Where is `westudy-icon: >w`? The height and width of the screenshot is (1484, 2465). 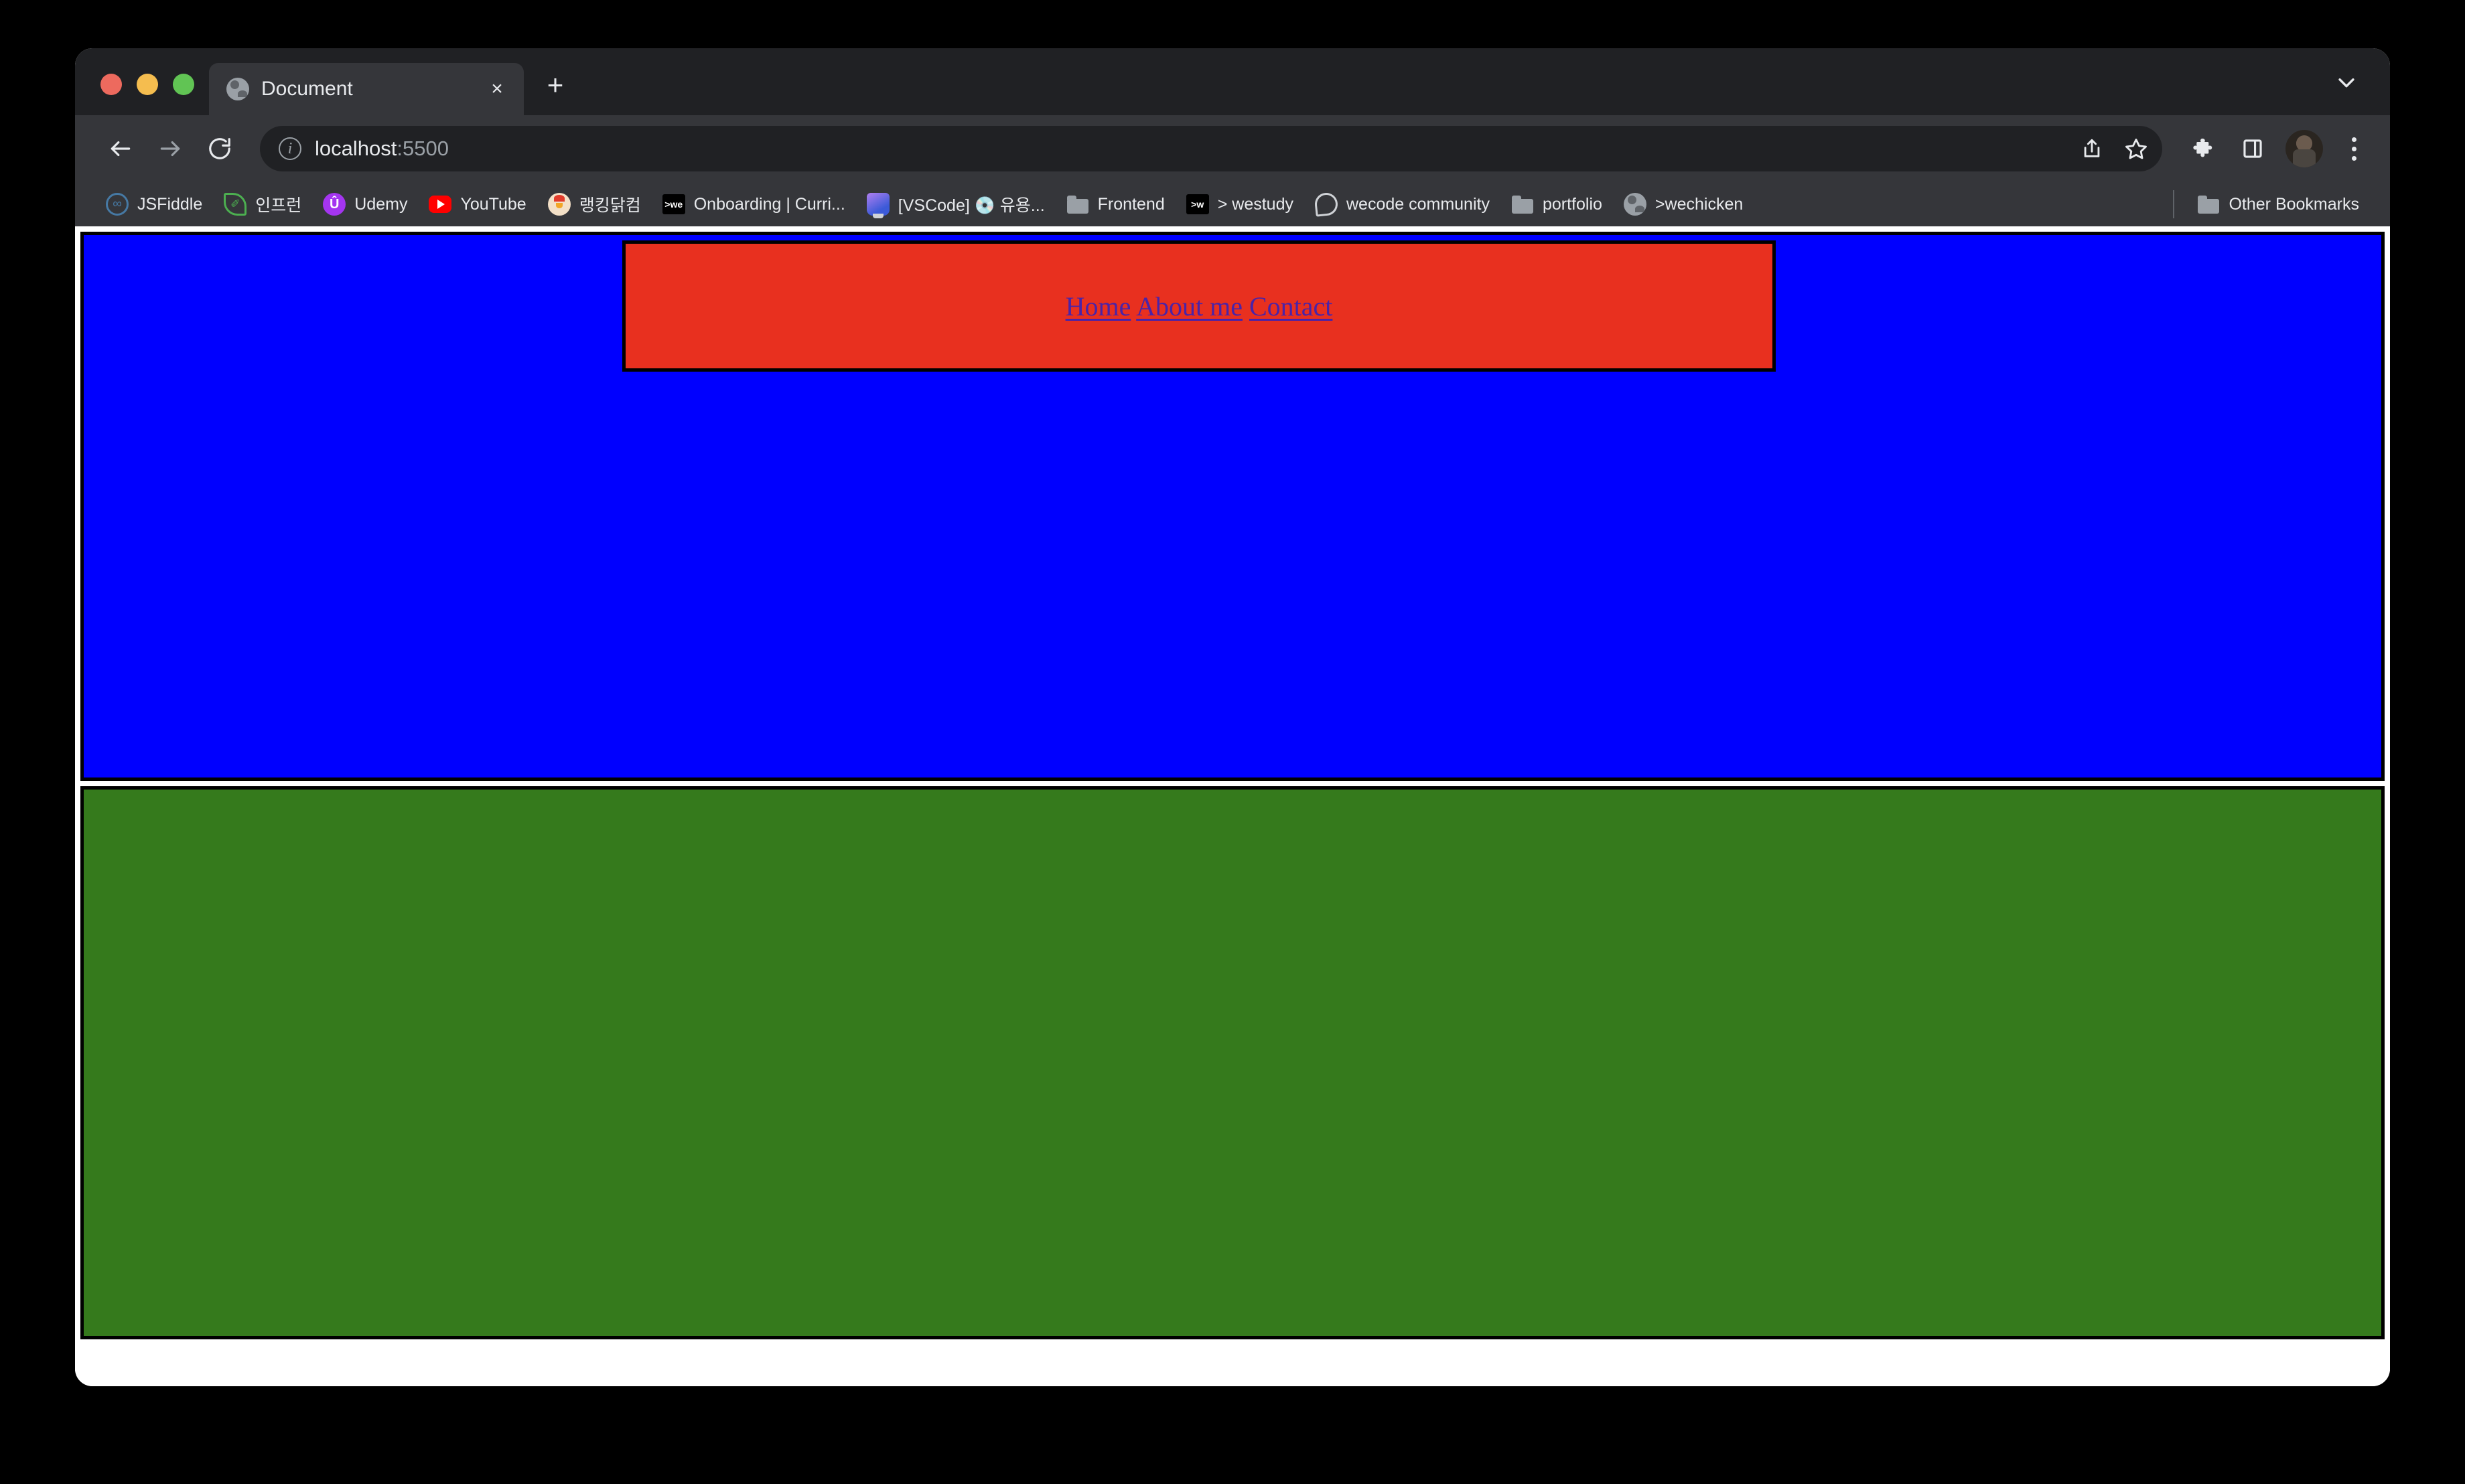
westudy-icon: >w is located at coordinates (1197, 204).